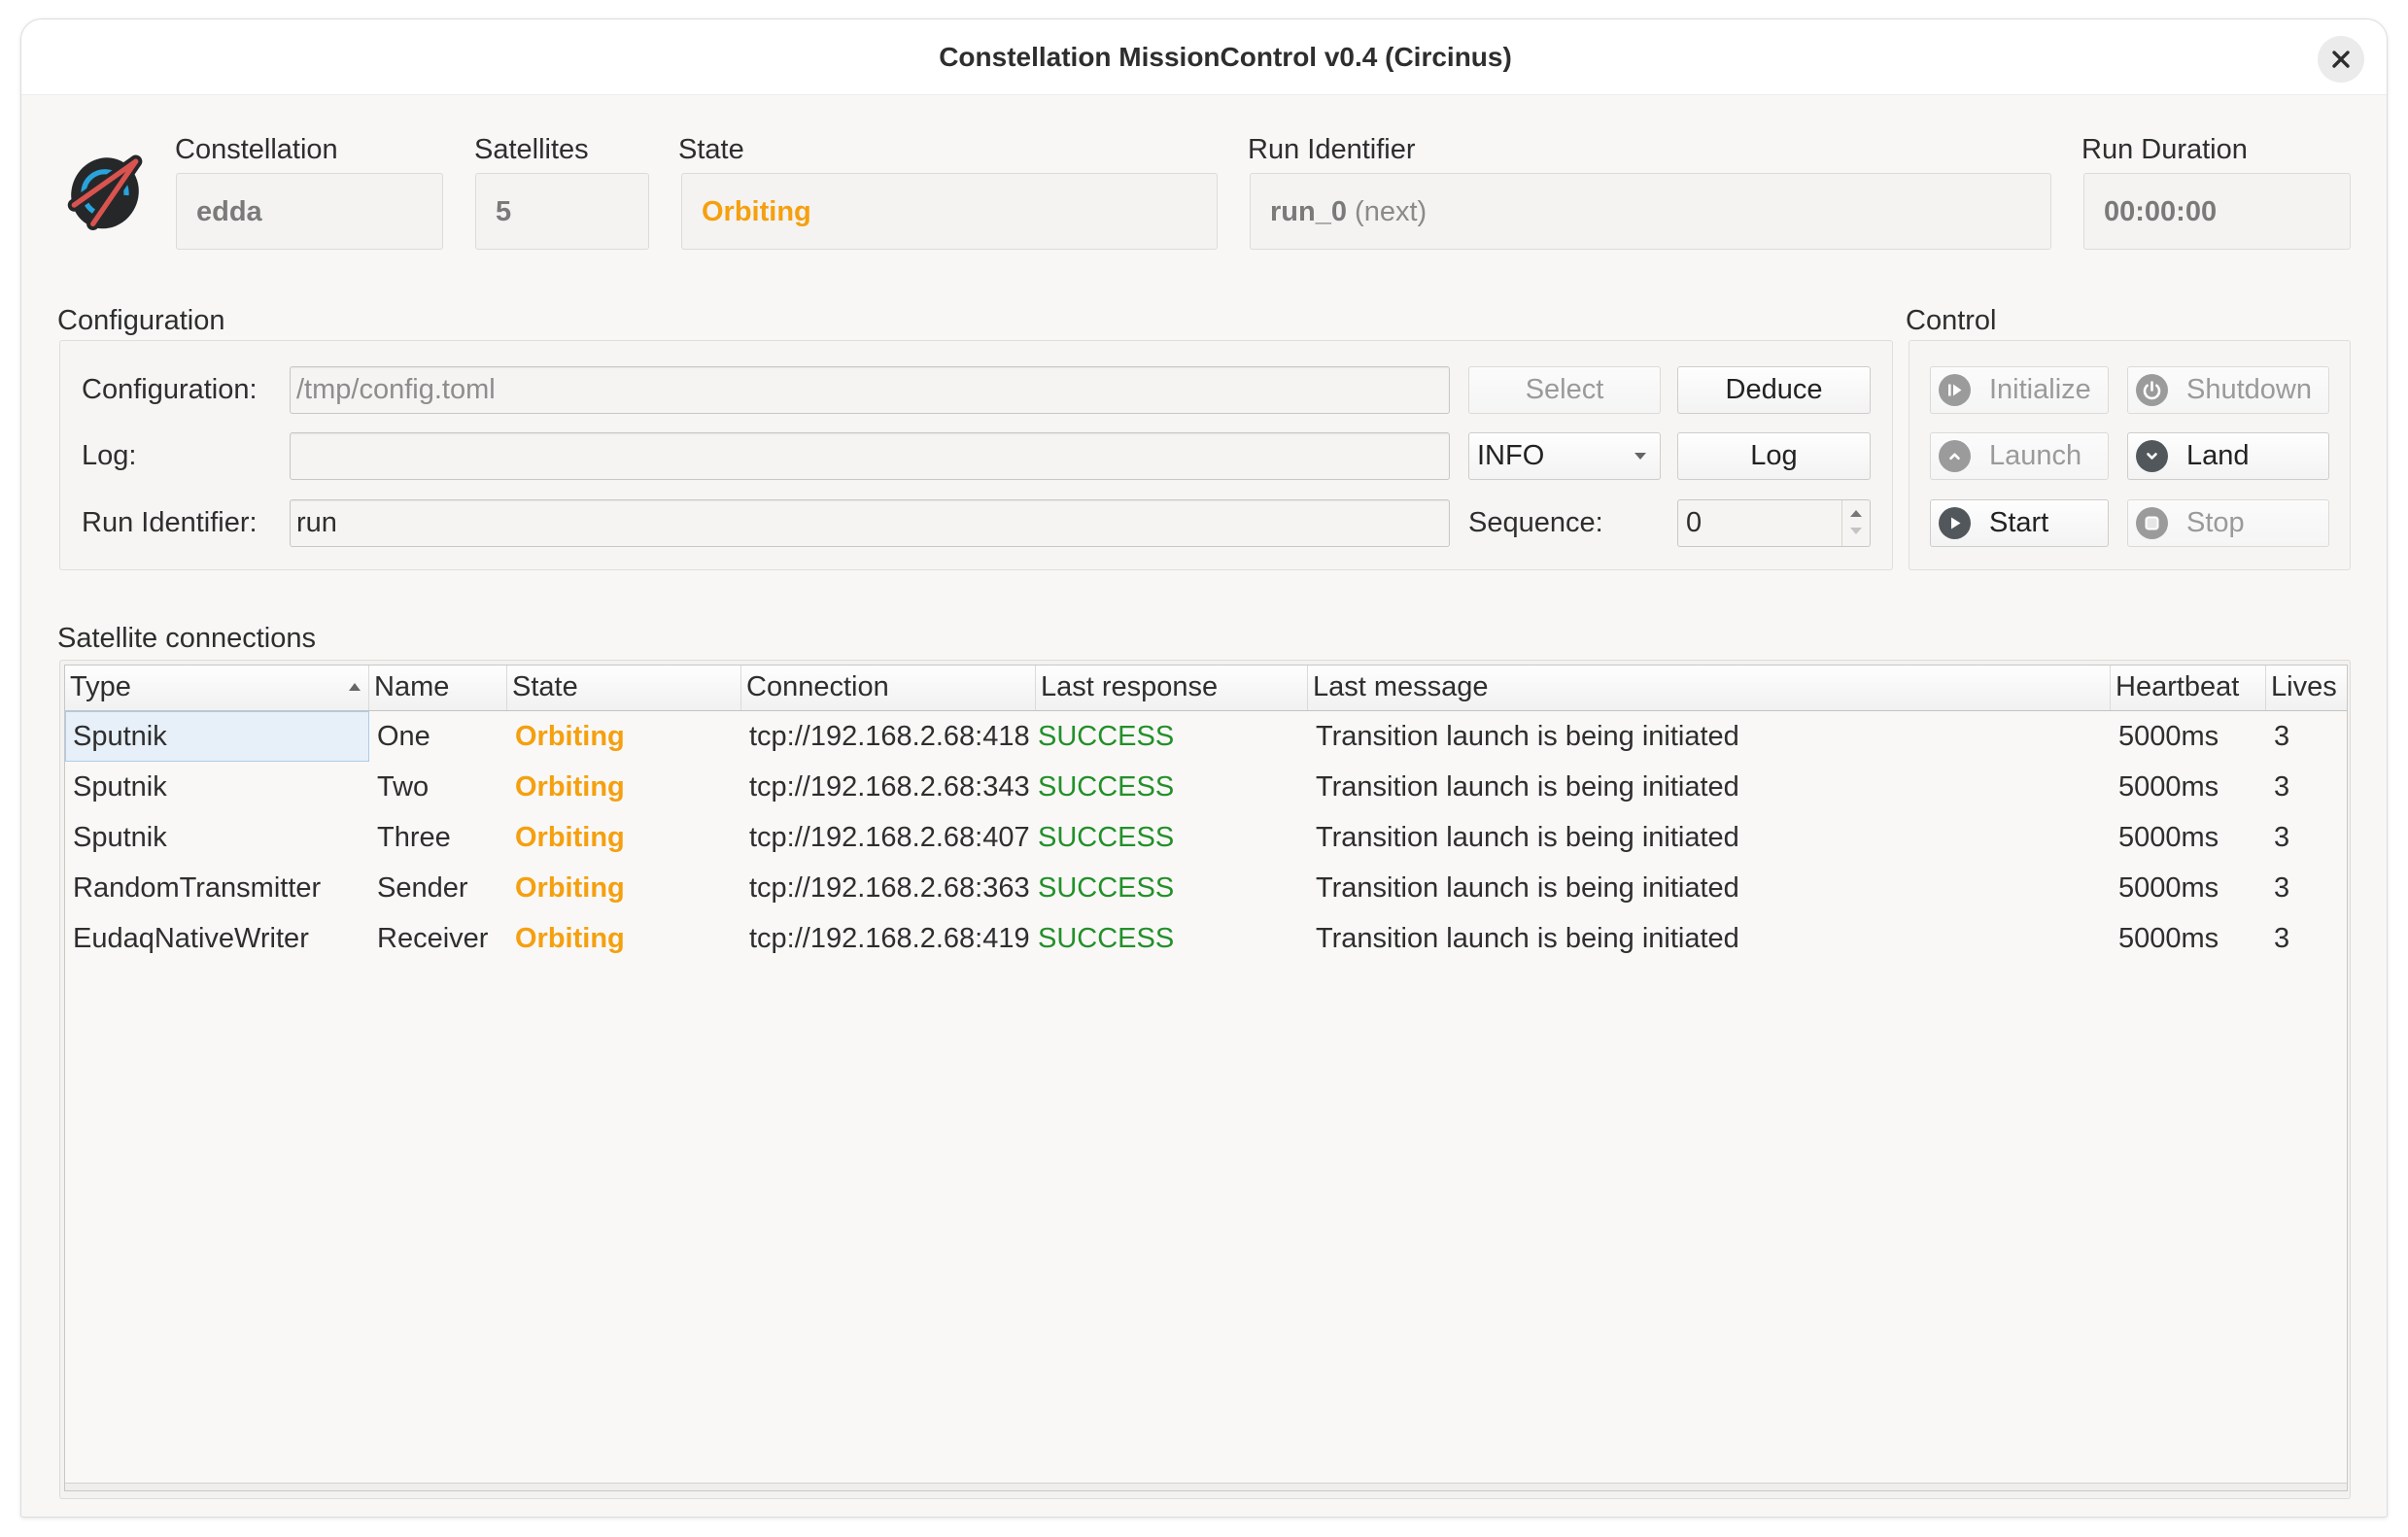  What do you see at coordinates (888, 938) in the screenshot?
I see `cell-connection: tcp://192.168.2.68:419` at bounding box center [888, 938].